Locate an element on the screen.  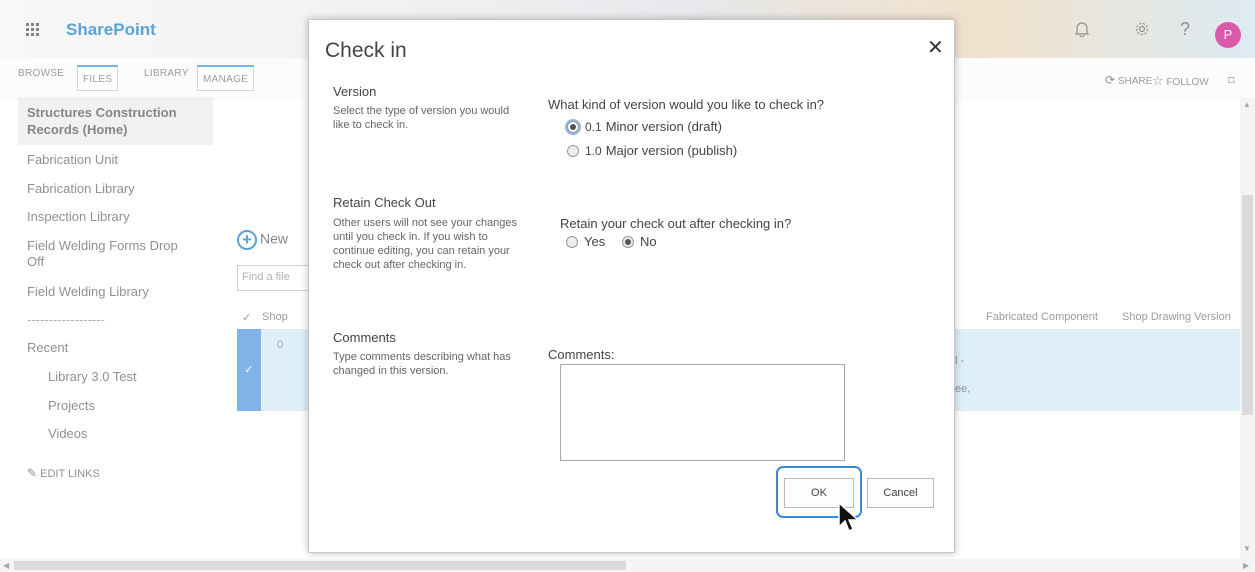
retain-no-radio is located at coordinates (628, 241).